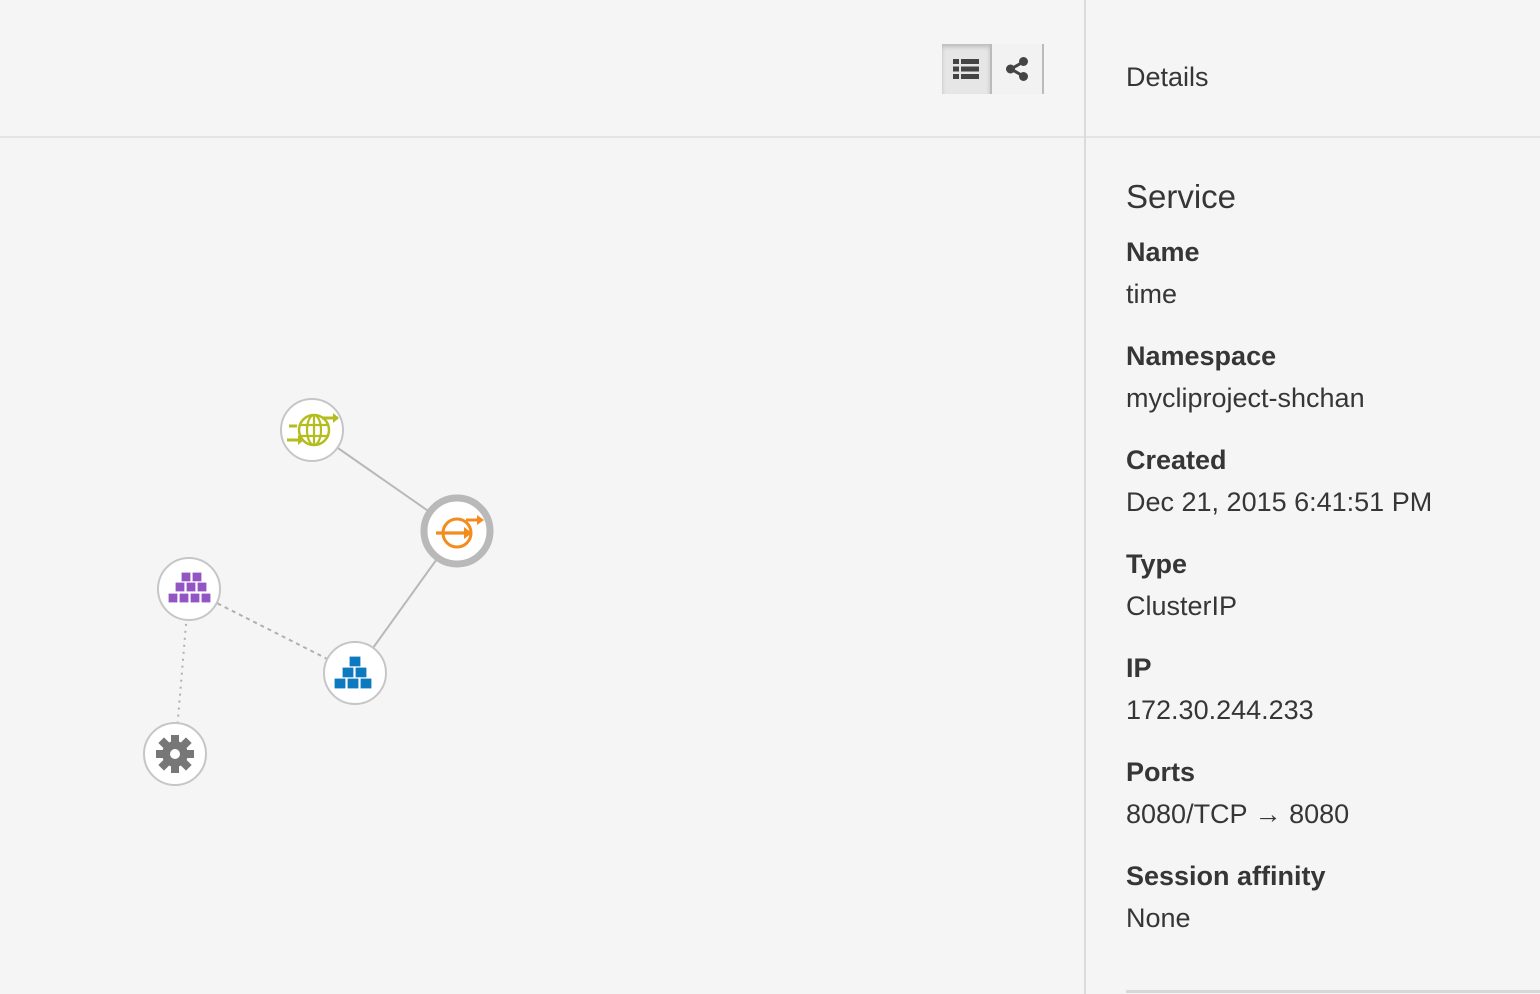  Describe the element at coordinates (1163, 252) in the screenshot. I see `field-label-name: Name` at that location.